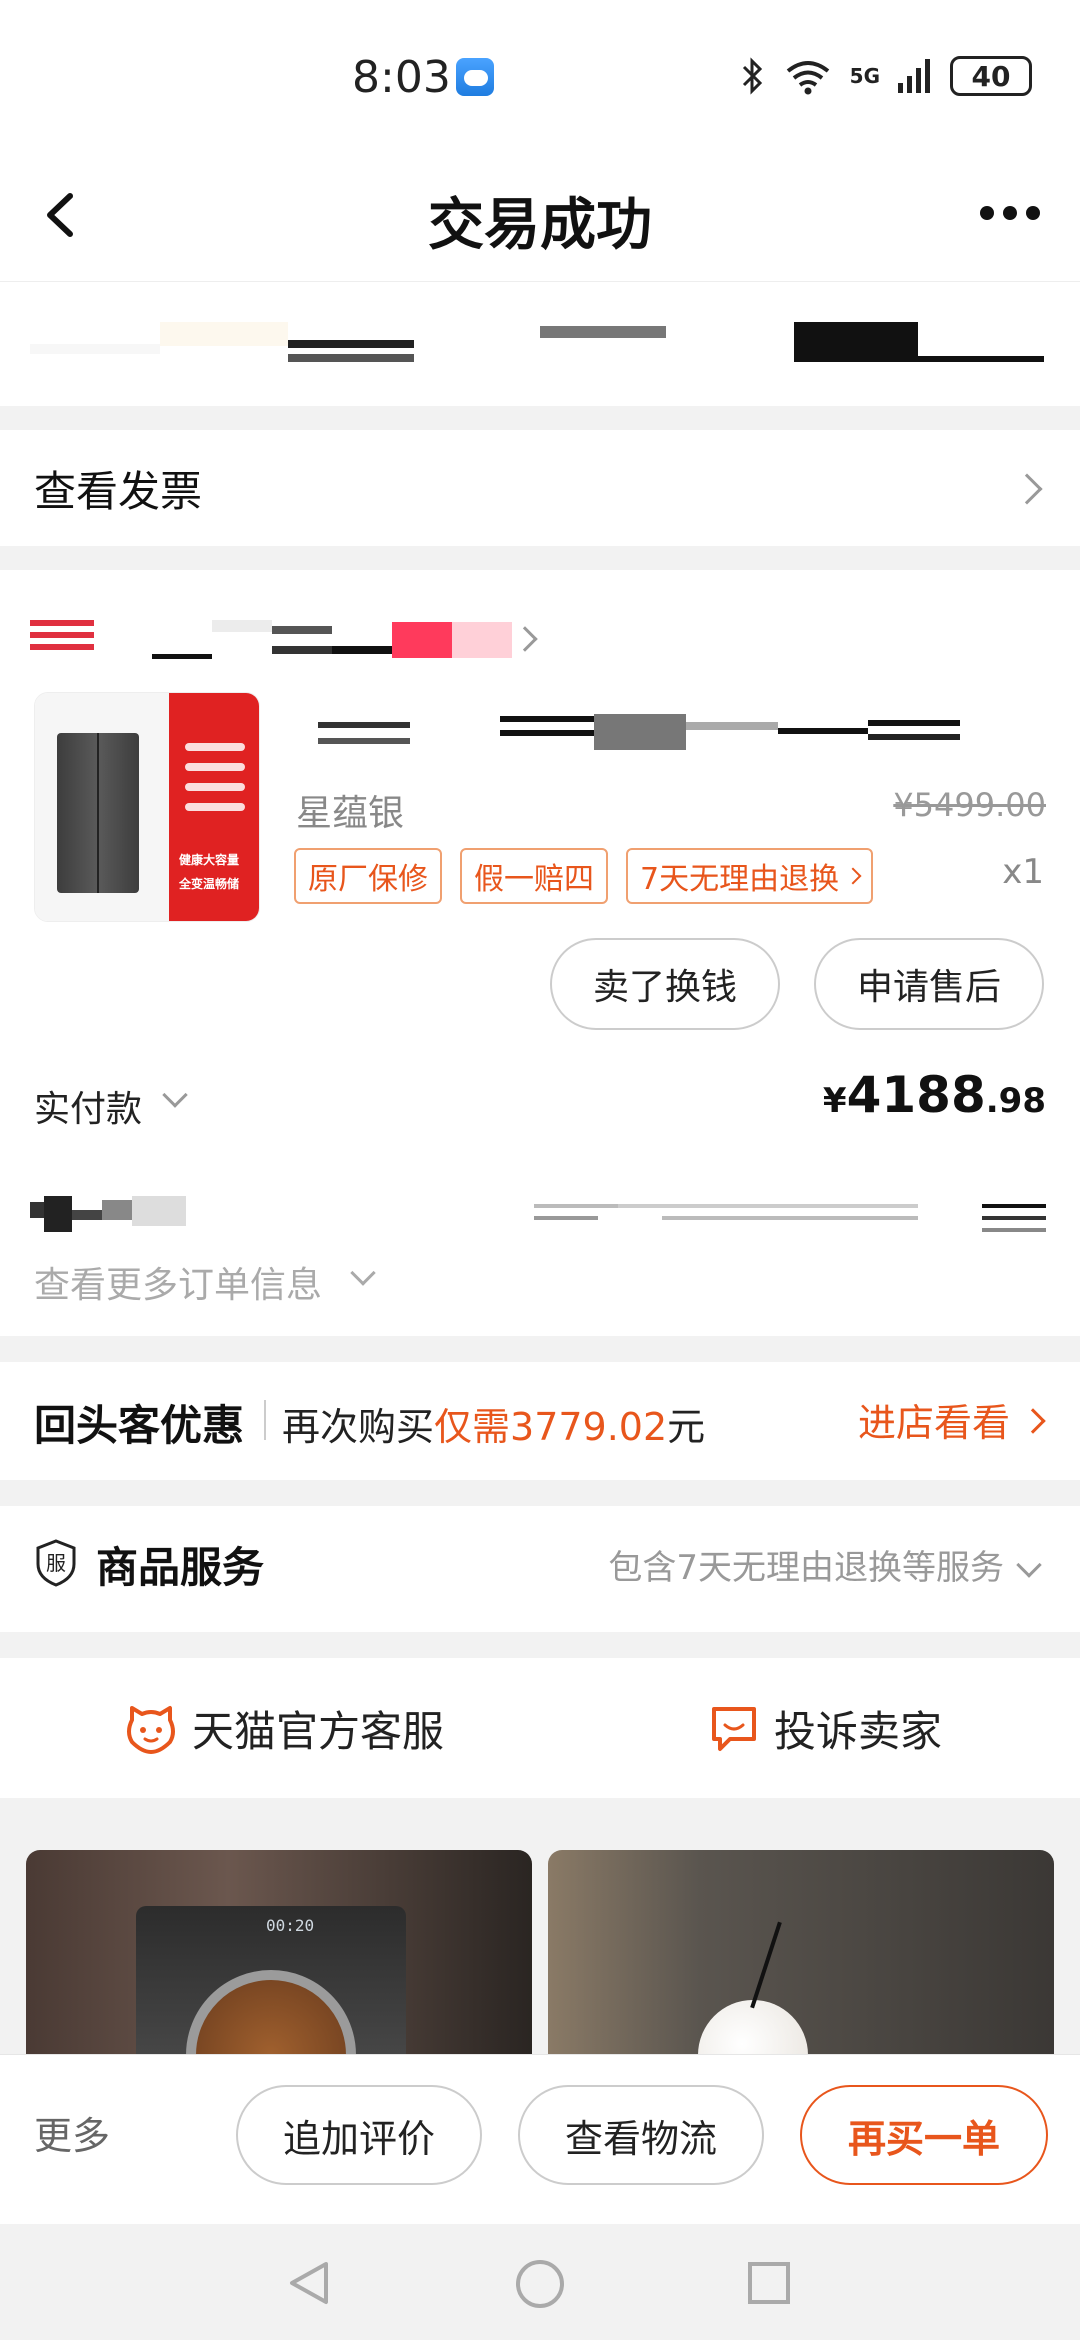  Describe the element at coordinates (368, 876) in the screenshot. I see `tag-warranty: 原厂保修` at that location.